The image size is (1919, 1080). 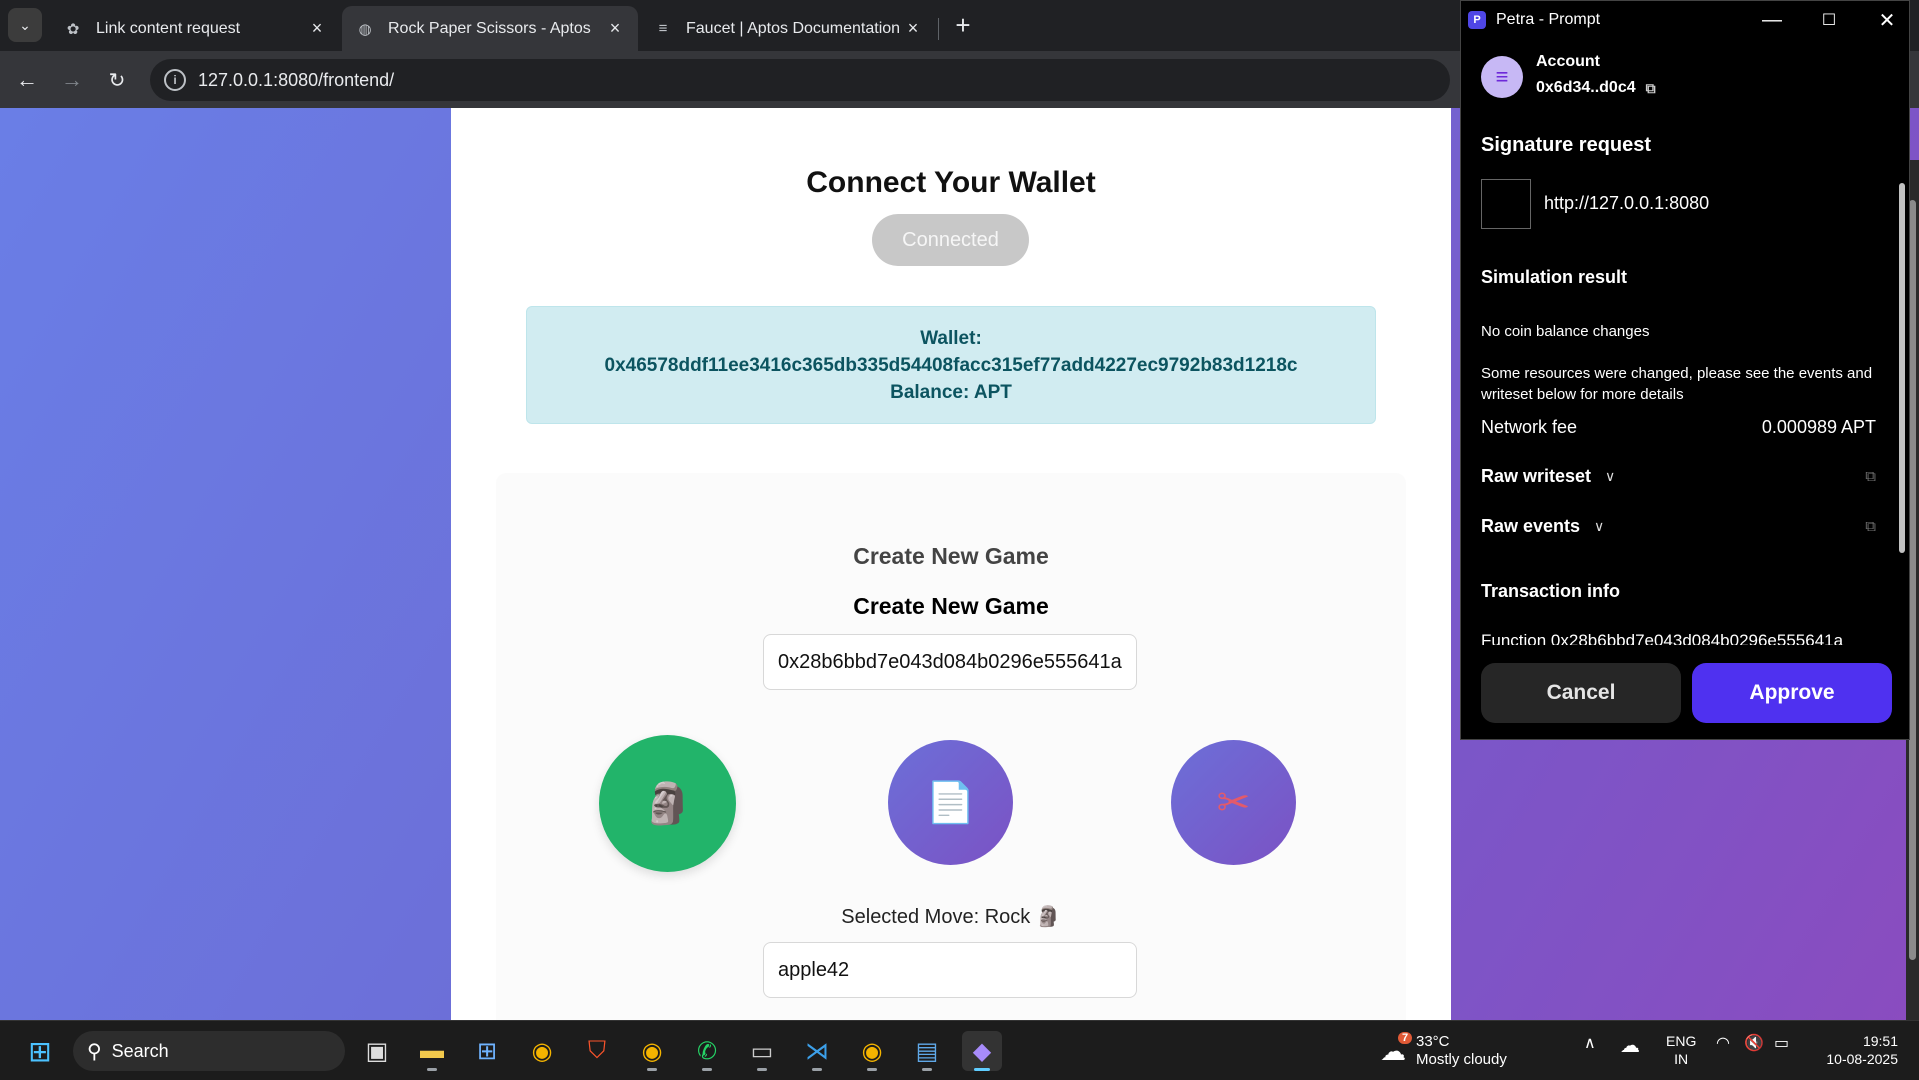 I want to click on connect-wallet-button: Connected, so click(x=950, y=240).